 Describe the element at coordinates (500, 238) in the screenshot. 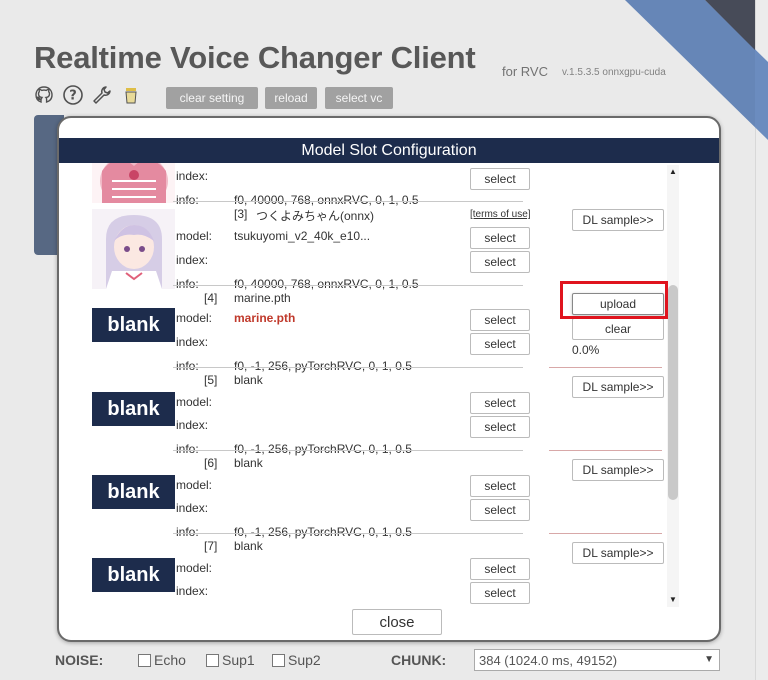

I see `slot-3-model-select-button: select` at that location.